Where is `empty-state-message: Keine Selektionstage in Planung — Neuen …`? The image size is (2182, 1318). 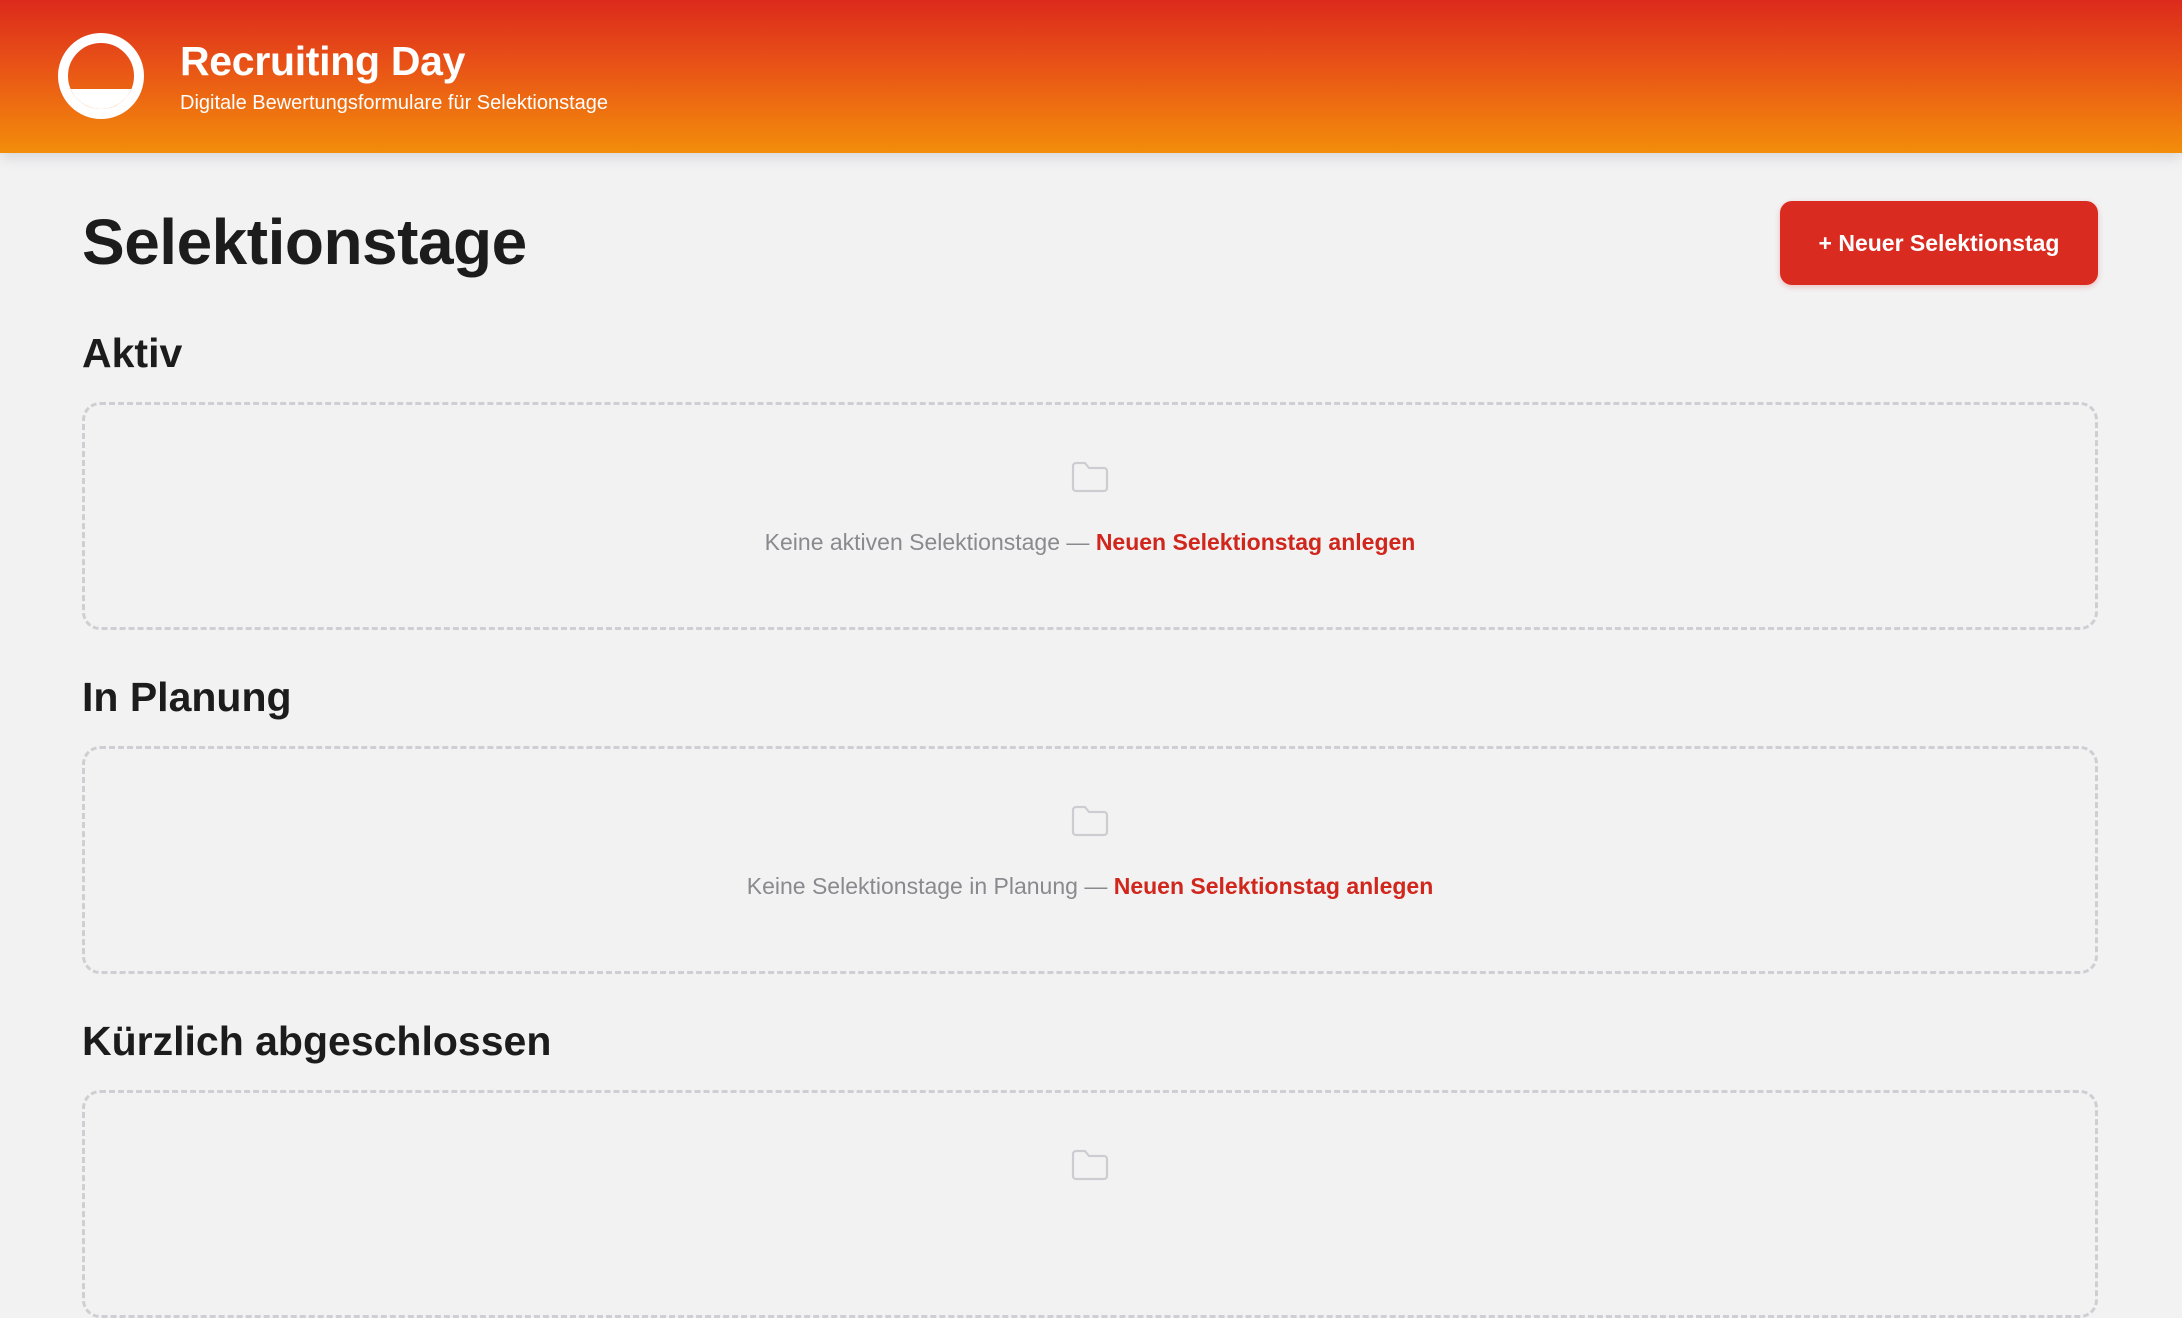
empty-state-message: Keine Selektionstage in Planung — Neuen … is located at coordinates (1090, 886).